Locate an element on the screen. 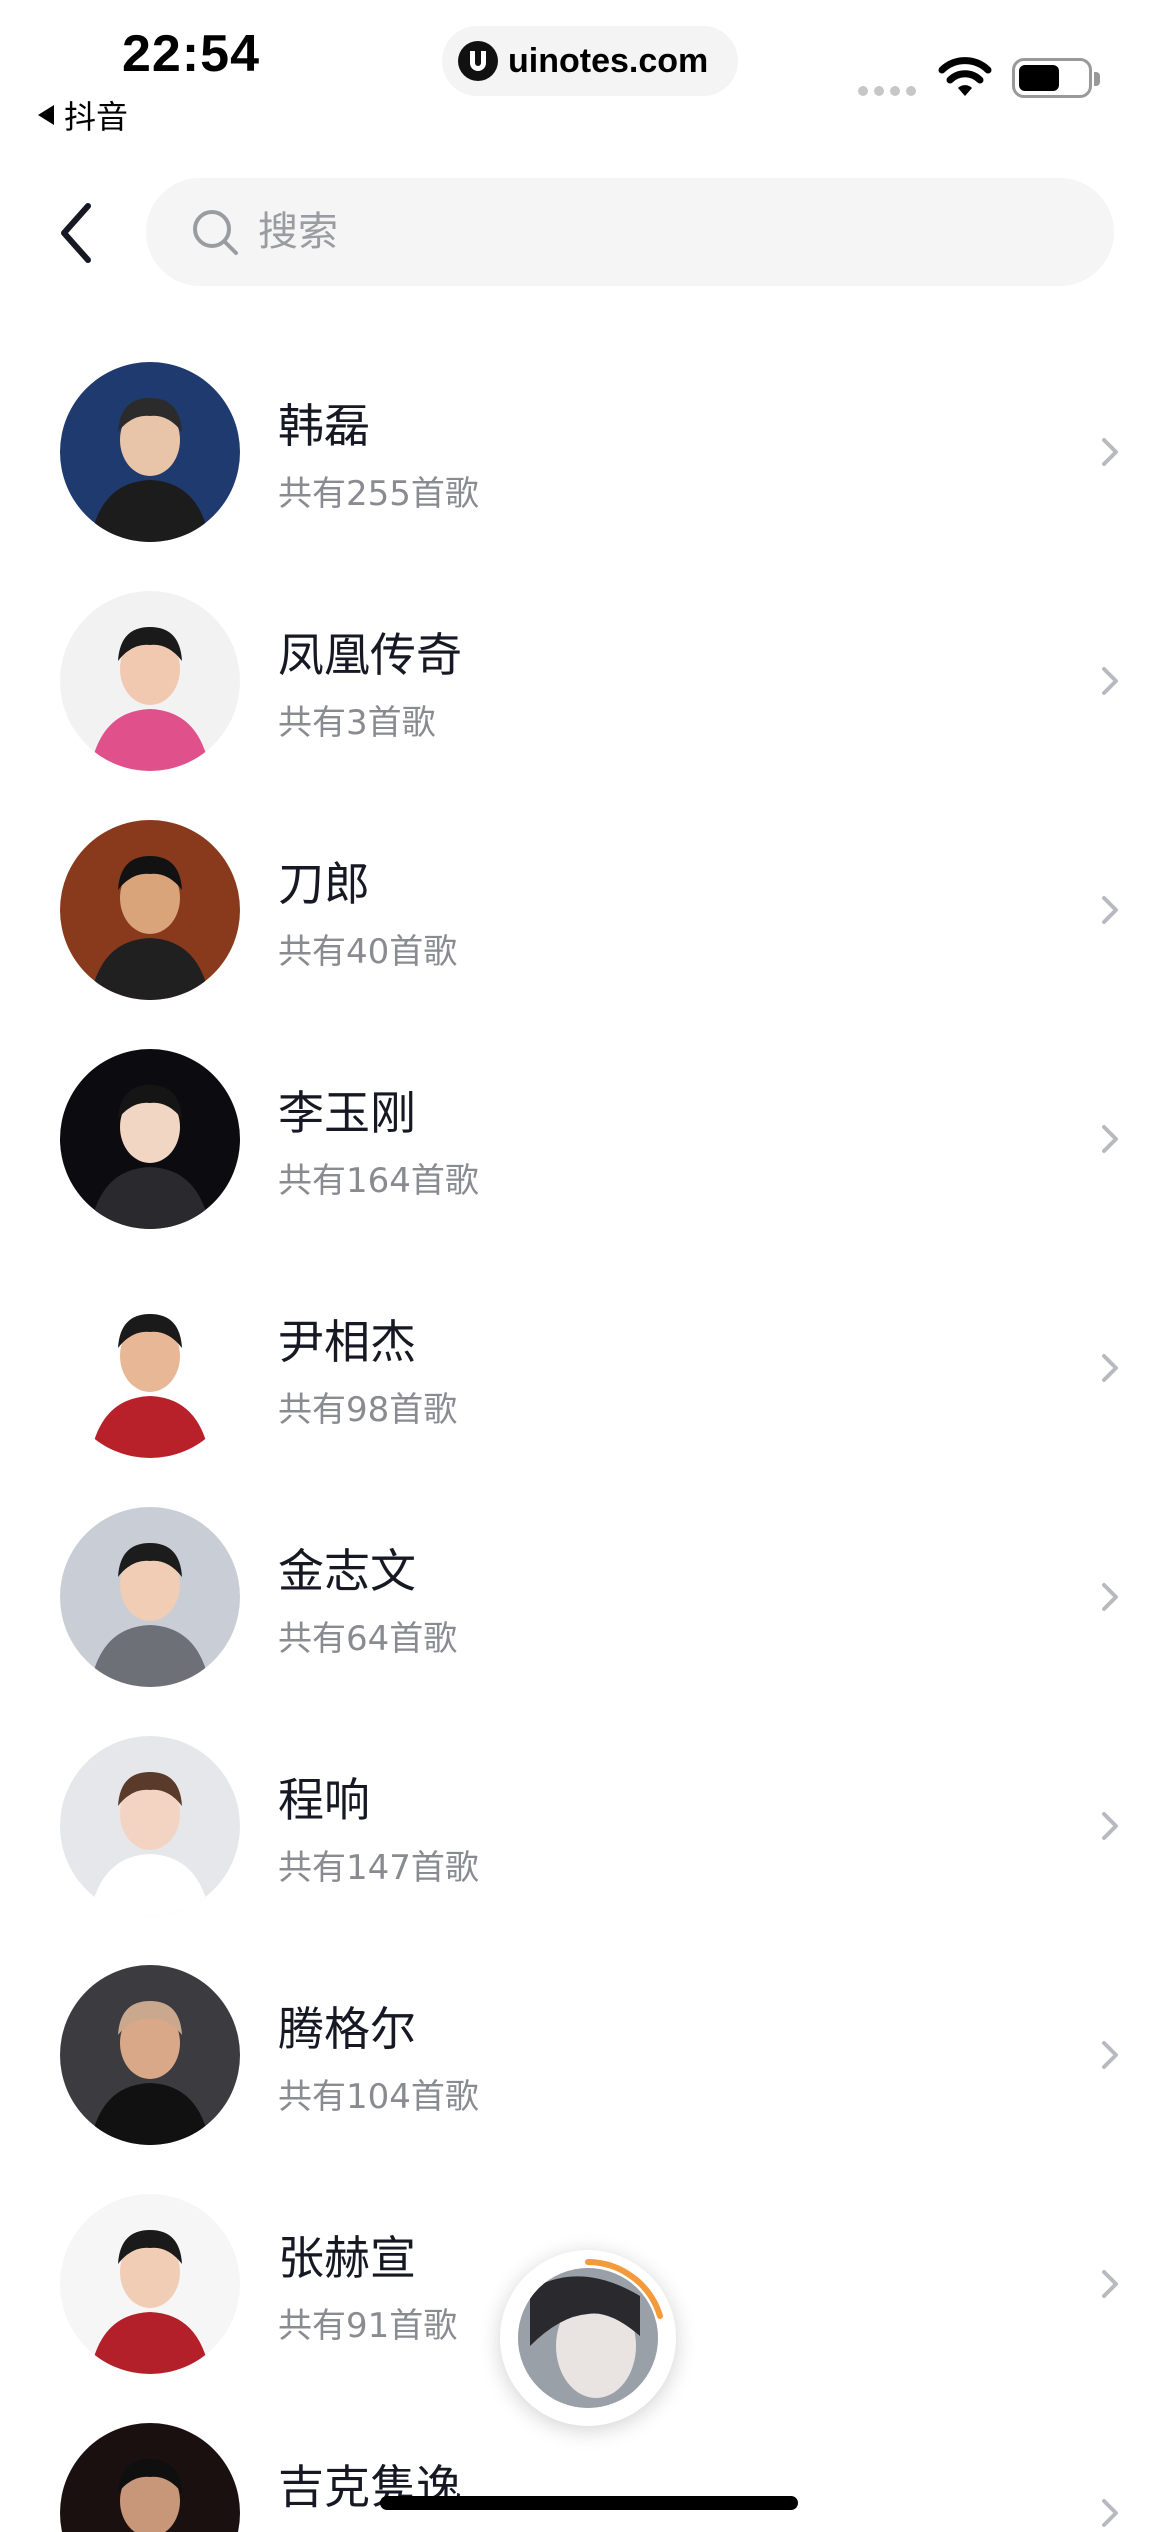 The height and width of the screenshot is (2532, 1170). back-chevron-icon is located at coordinates (77, 233).